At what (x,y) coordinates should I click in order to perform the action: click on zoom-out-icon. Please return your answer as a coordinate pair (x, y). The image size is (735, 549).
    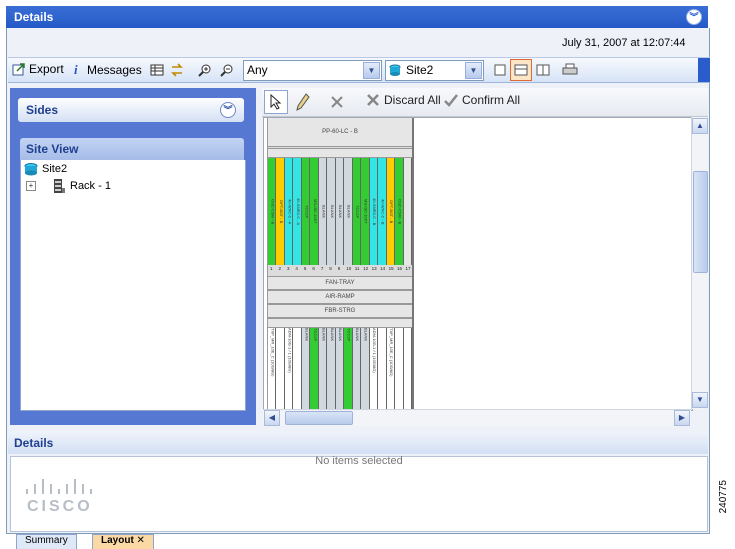
    Looking at the image, I should click on (227, 70).